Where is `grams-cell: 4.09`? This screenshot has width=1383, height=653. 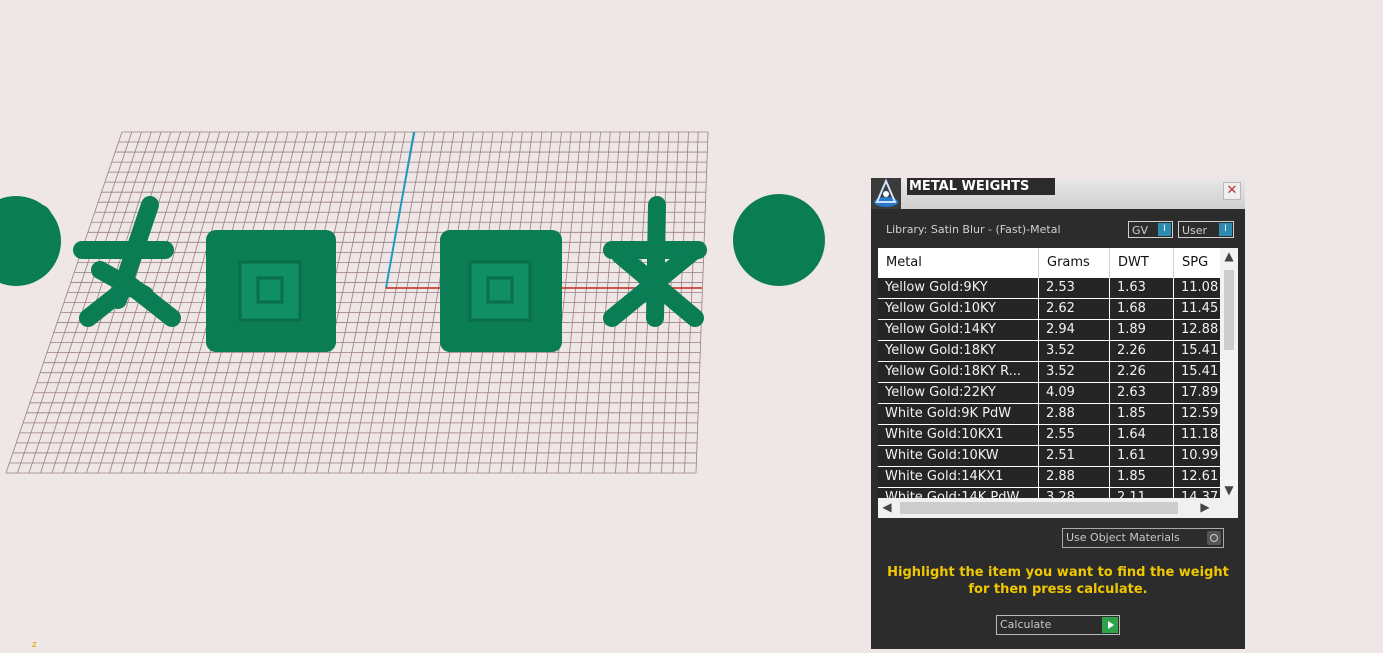 grams-cell: 4.09 is located at coordinates (1074, 393).